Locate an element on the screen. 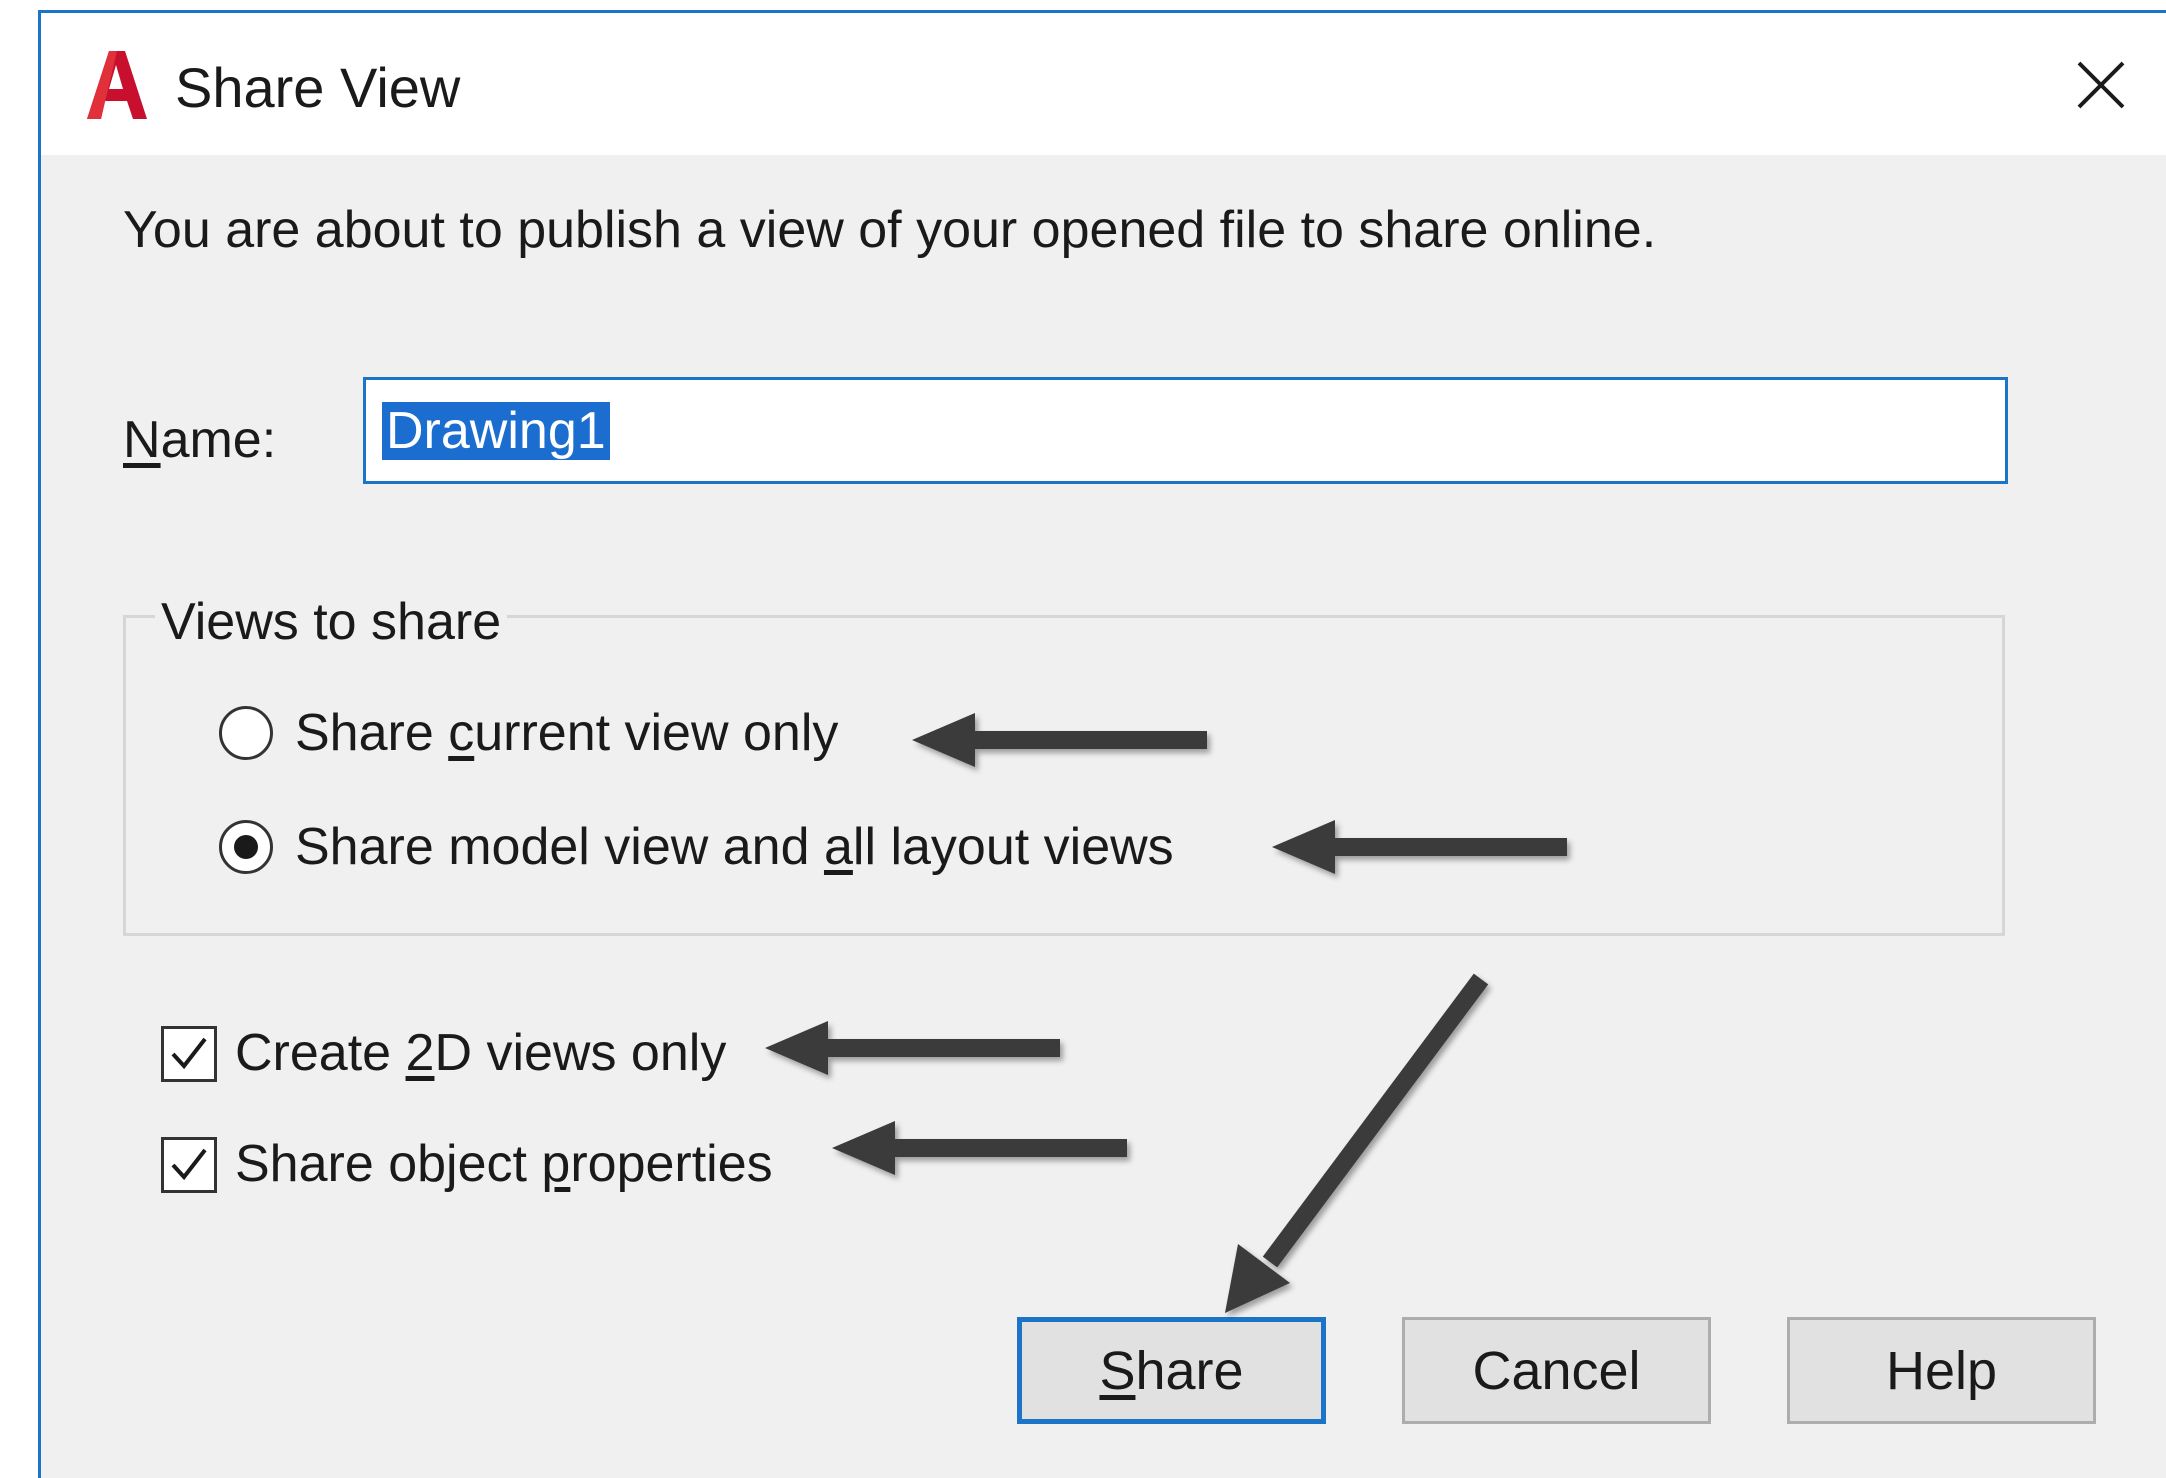 This screenshot has height=1478, width=2166. name-label-rest: ame: is located at coordinates (218, 440).